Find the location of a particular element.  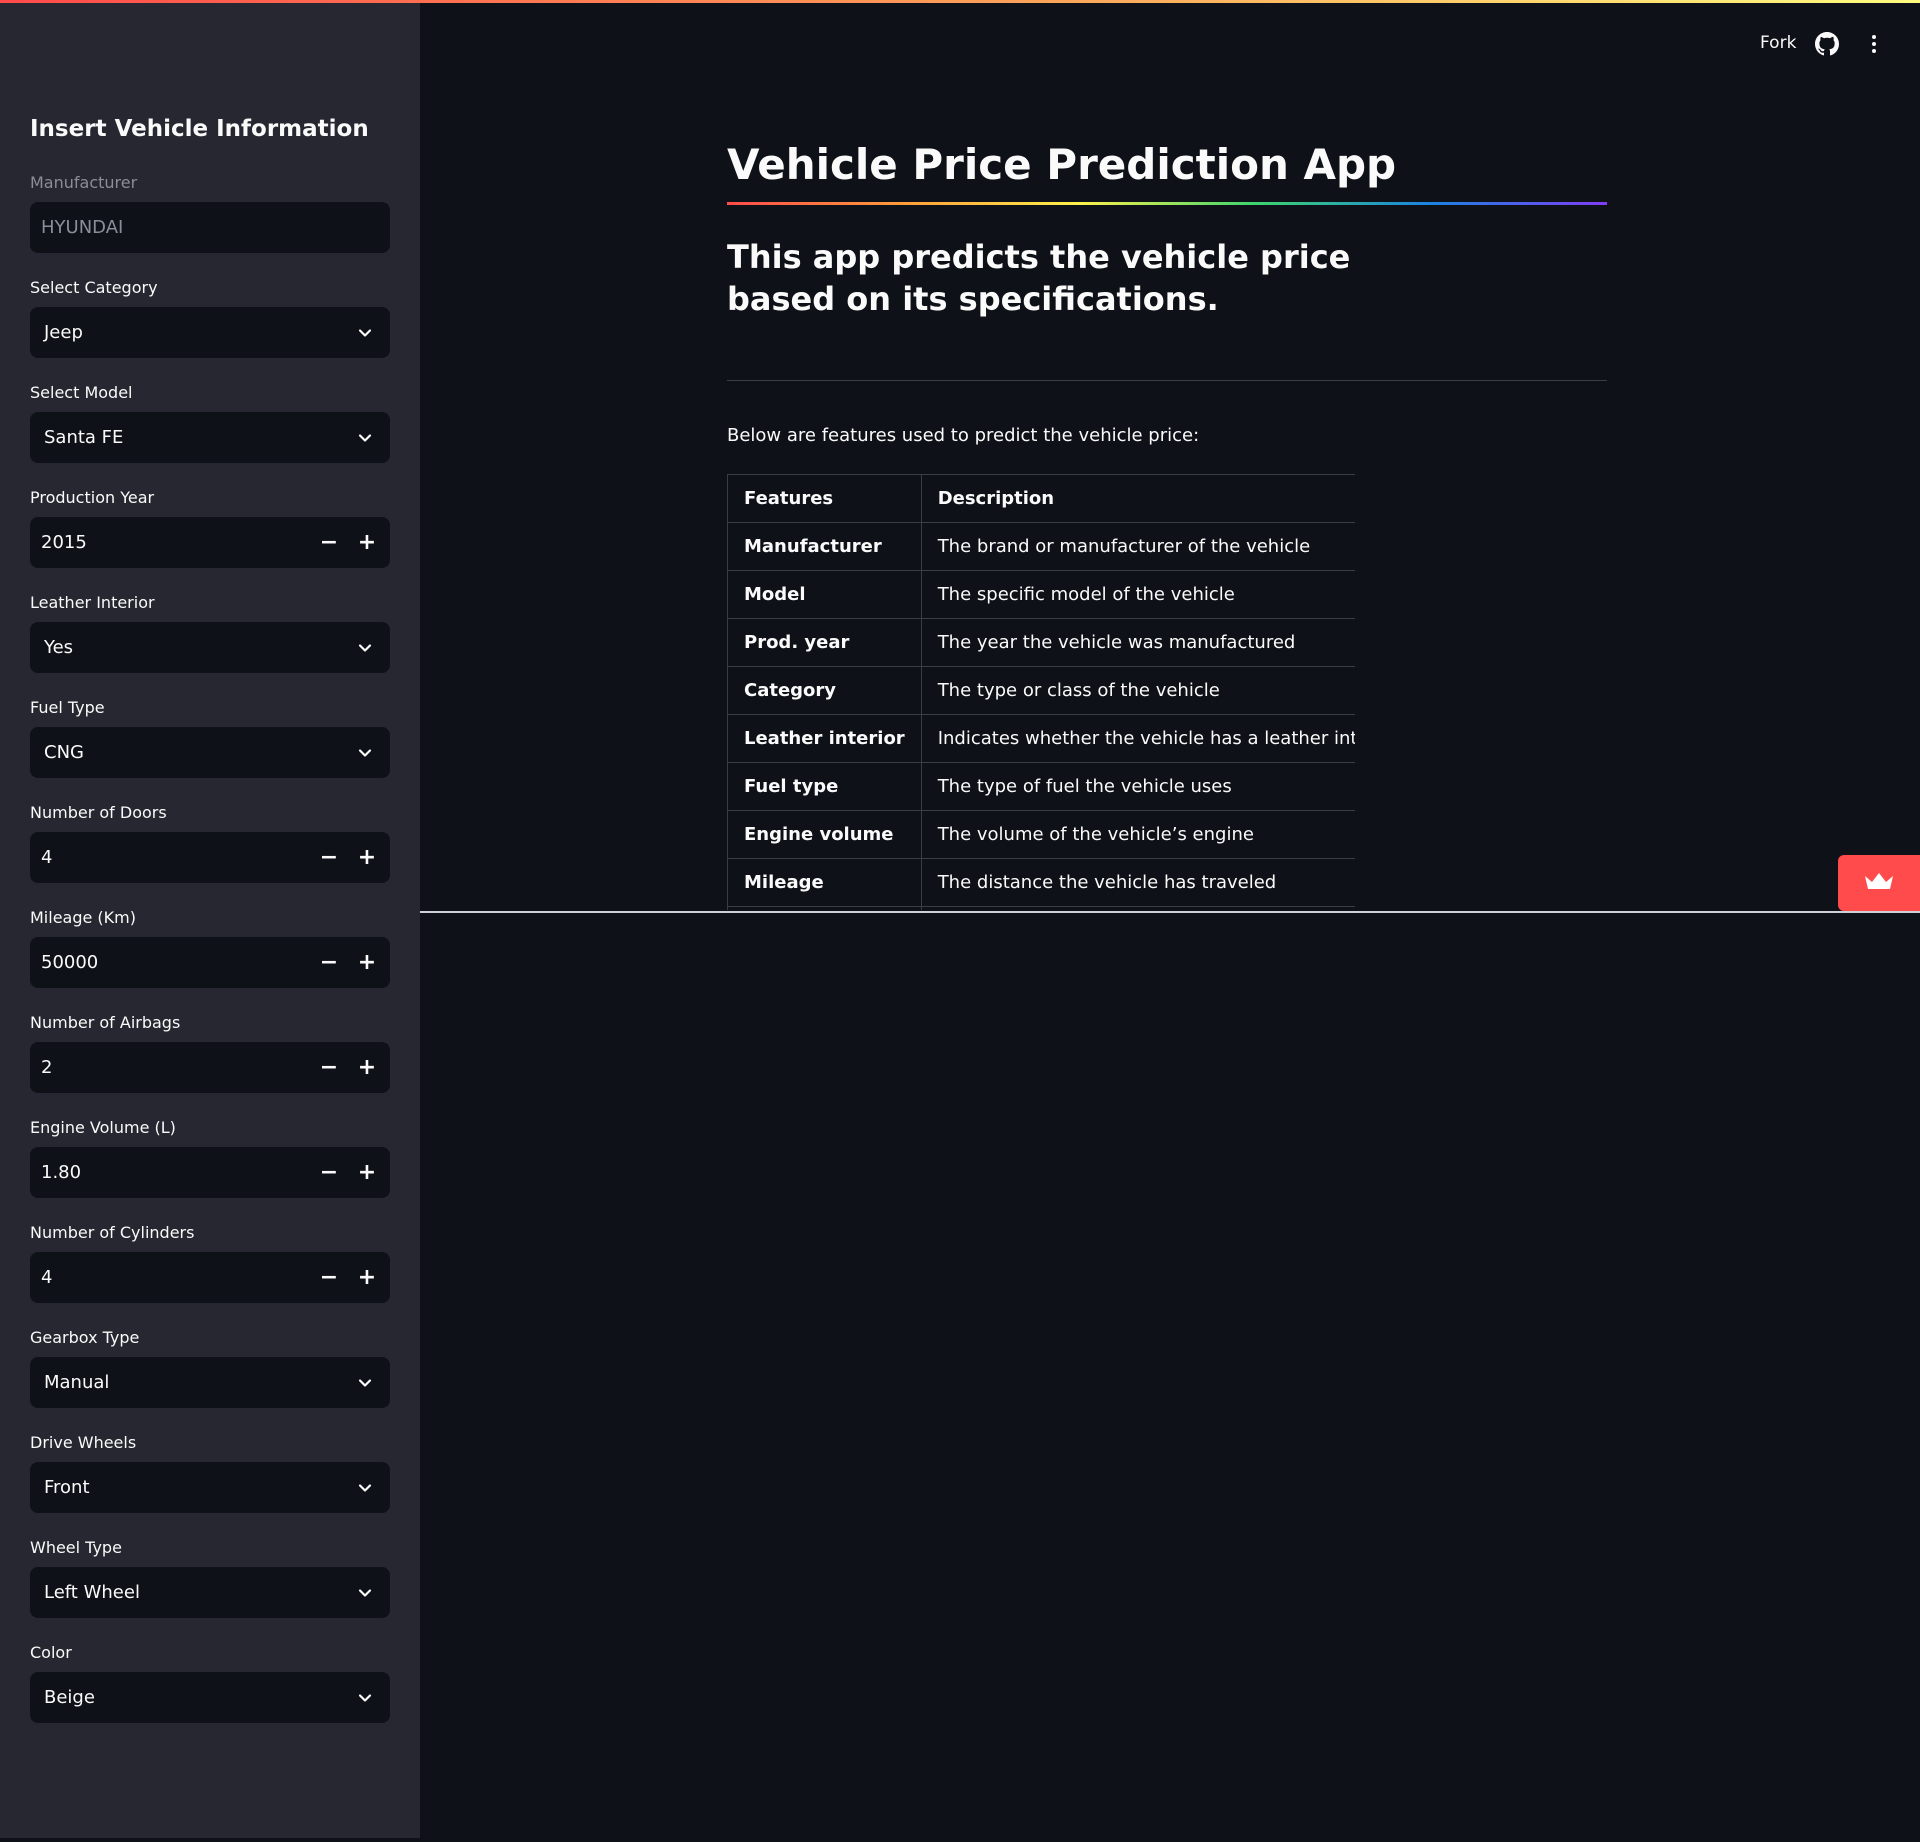

feature-cell: Category is located at coordinates (824, 690).